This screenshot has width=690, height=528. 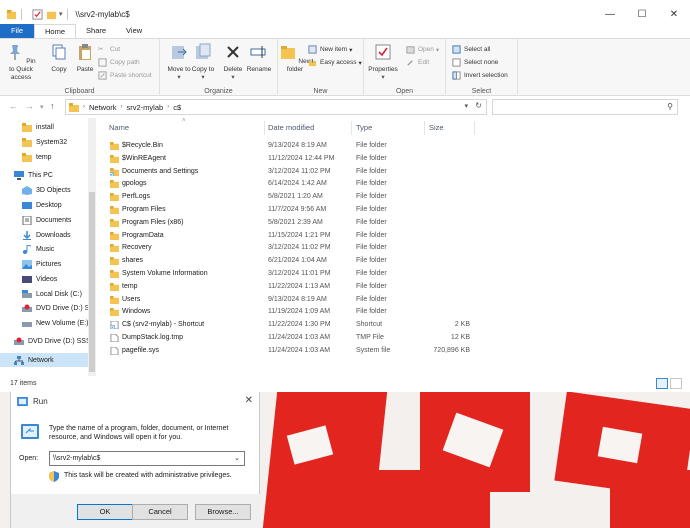 I want to click on table-row: gpologs 6/14/2024 1:42 AM File folder, so click(x=394, y=184).